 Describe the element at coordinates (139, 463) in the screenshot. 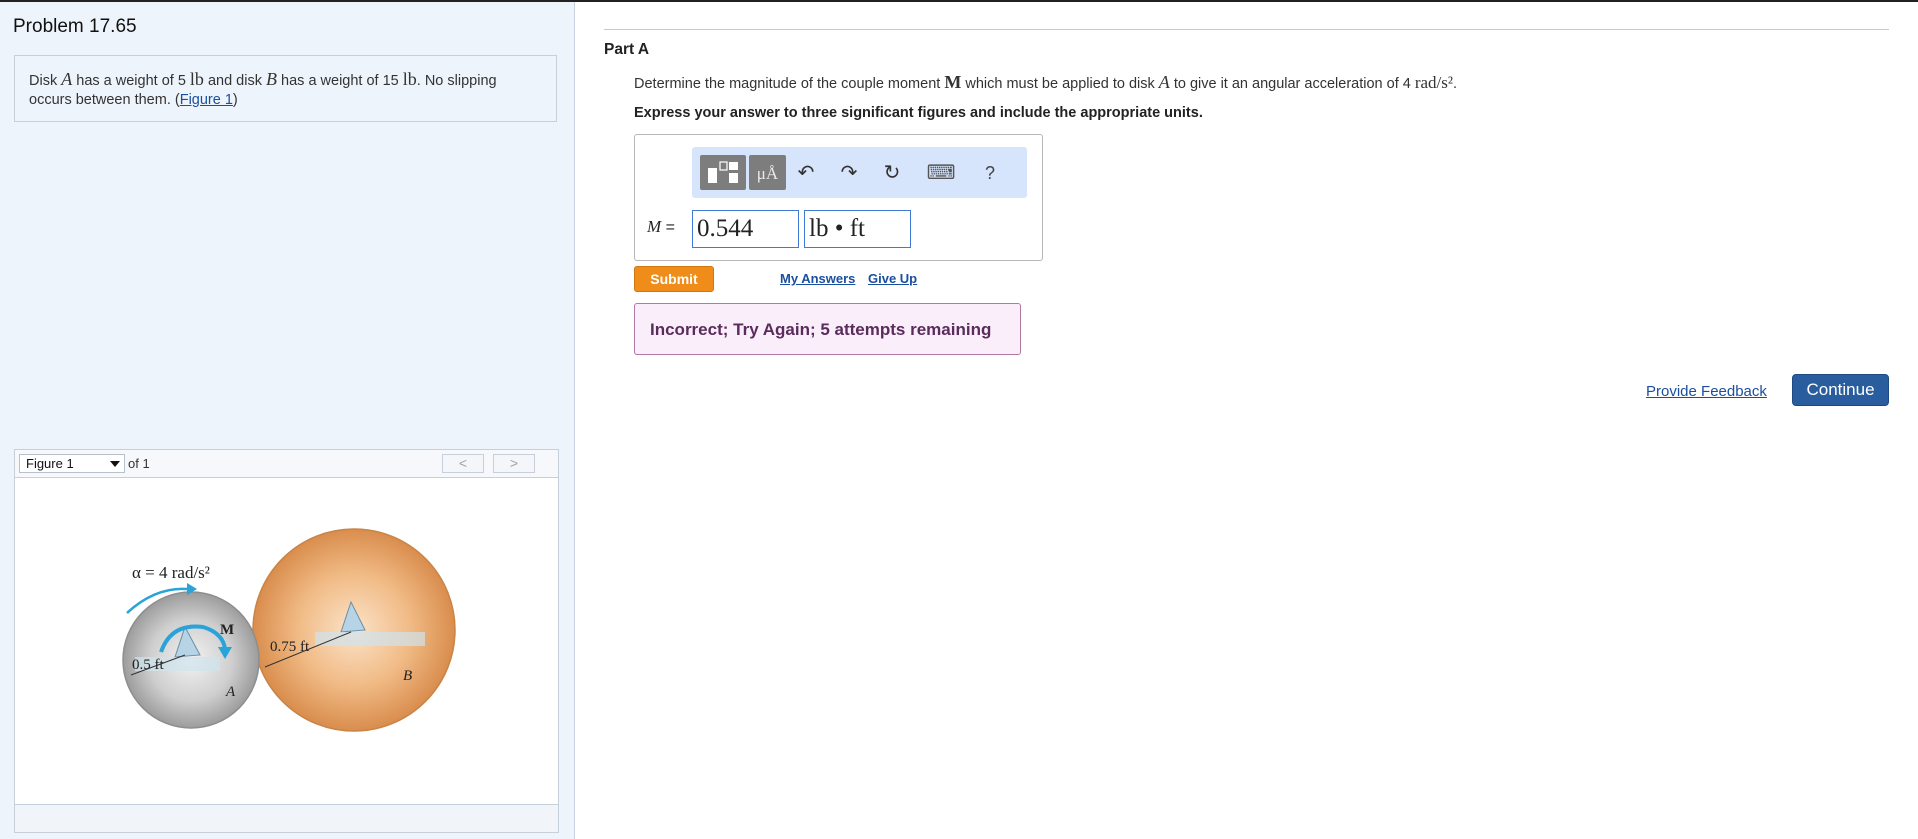

I see `figure-count: of 1` at that location.